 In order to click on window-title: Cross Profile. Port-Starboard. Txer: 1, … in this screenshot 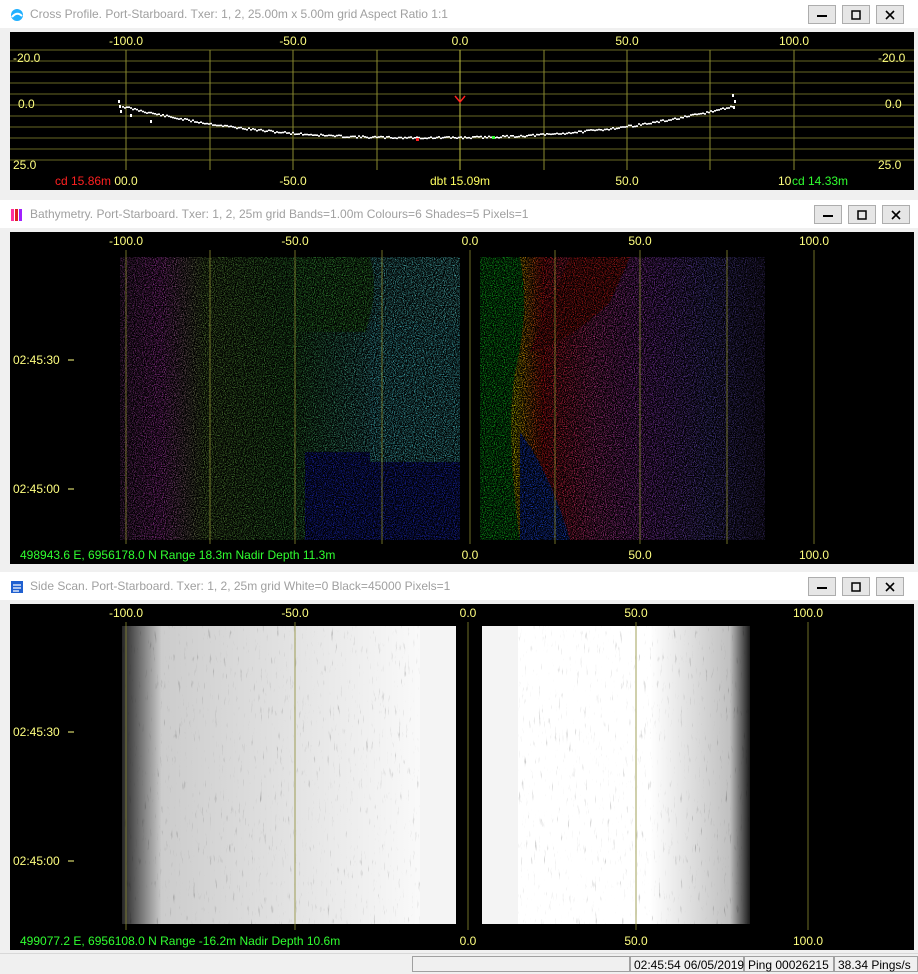, I will do `click(239, 14)`.